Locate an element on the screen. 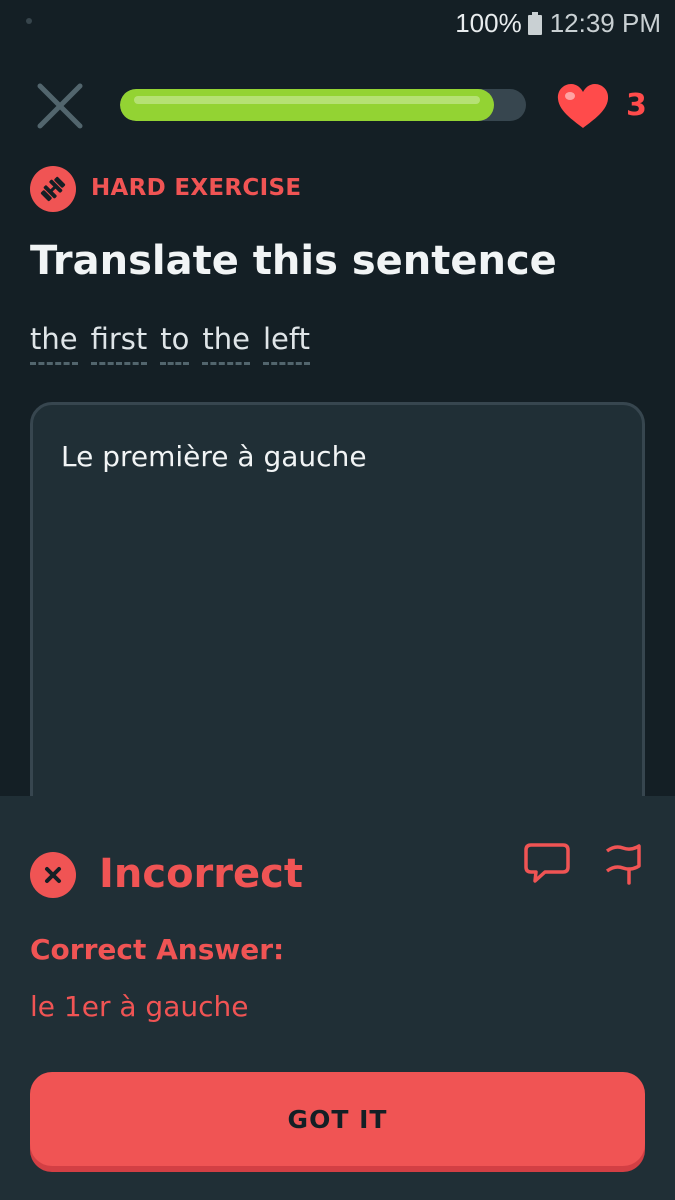  progress-highlight is located at coordinates (307, 100).